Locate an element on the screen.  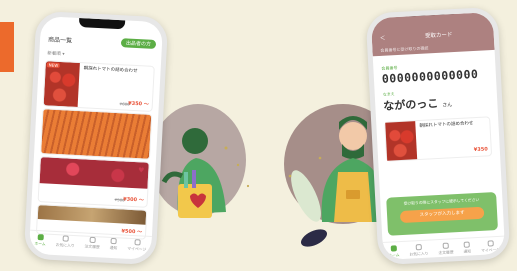
product-image-tomato is located at coordinates (401, 141).